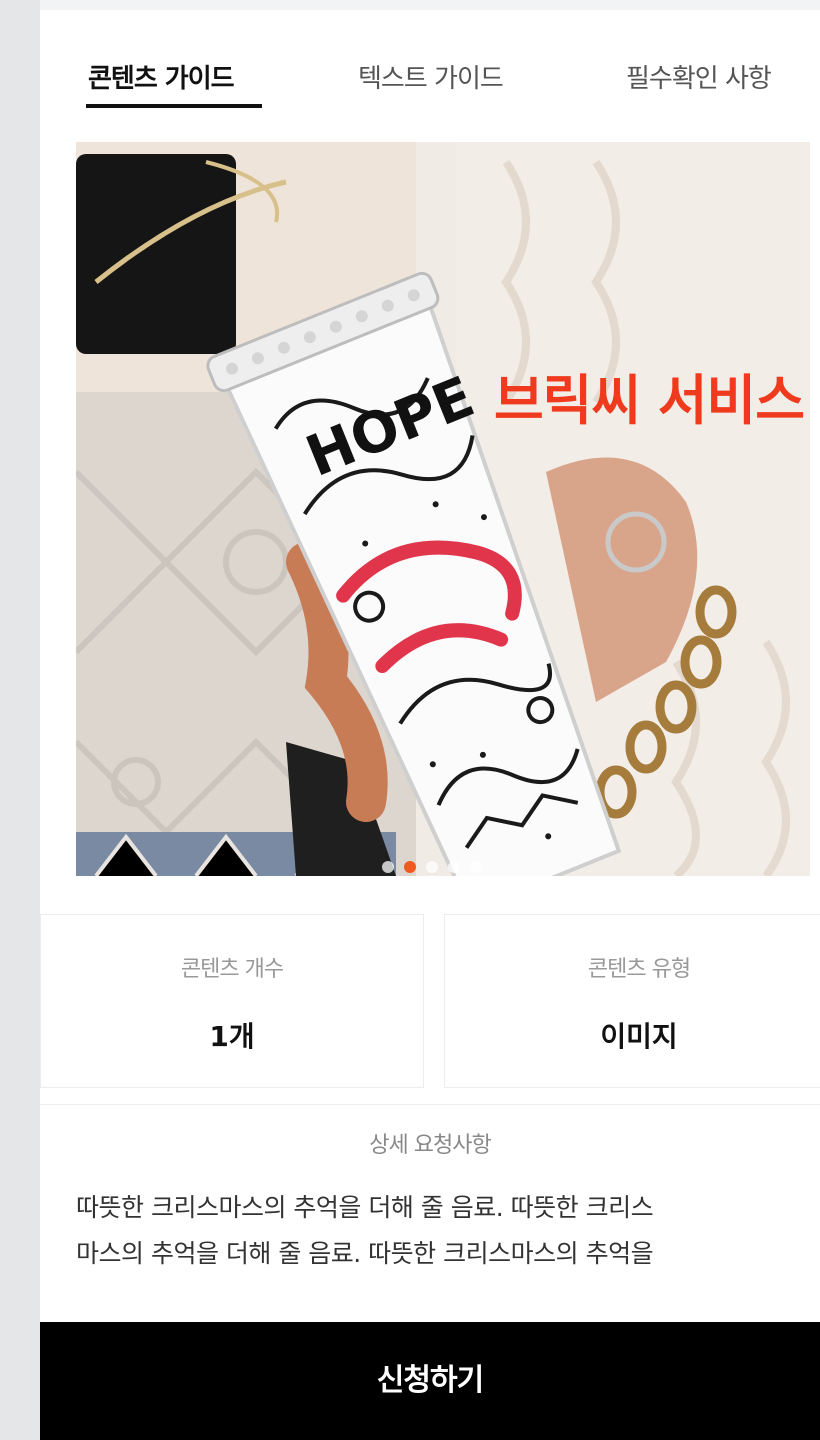  Describe the element at coordinates (699, 76) in the screenshot. I see `tab-required-check: 필수확인 사항` at that location.